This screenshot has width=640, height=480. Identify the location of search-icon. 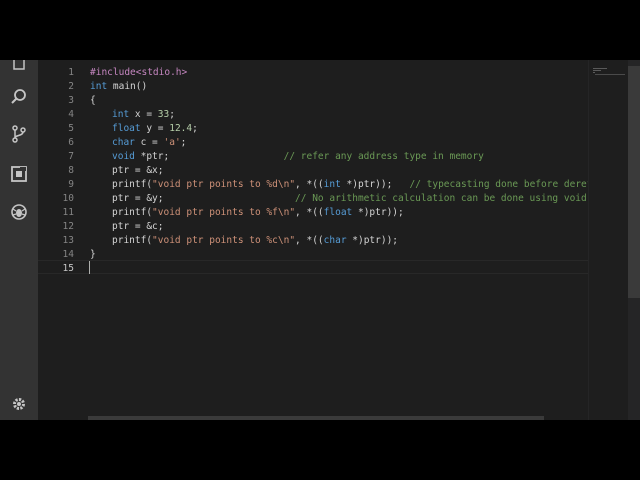
(19, 97).